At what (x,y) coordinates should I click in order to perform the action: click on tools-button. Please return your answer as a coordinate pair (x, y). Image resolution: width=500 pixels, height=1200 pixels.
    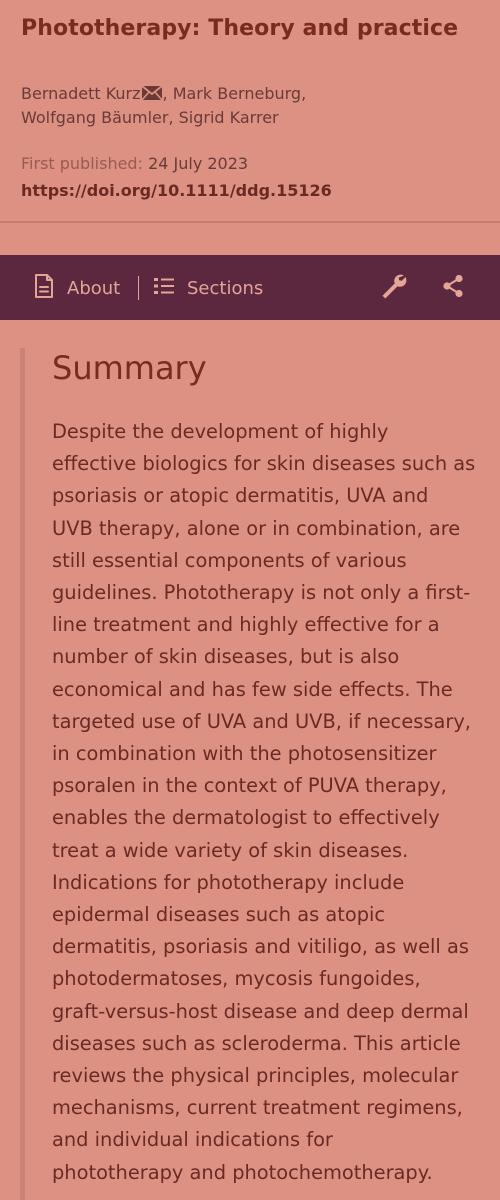
    Looking at the image, I should click on (393, 288).